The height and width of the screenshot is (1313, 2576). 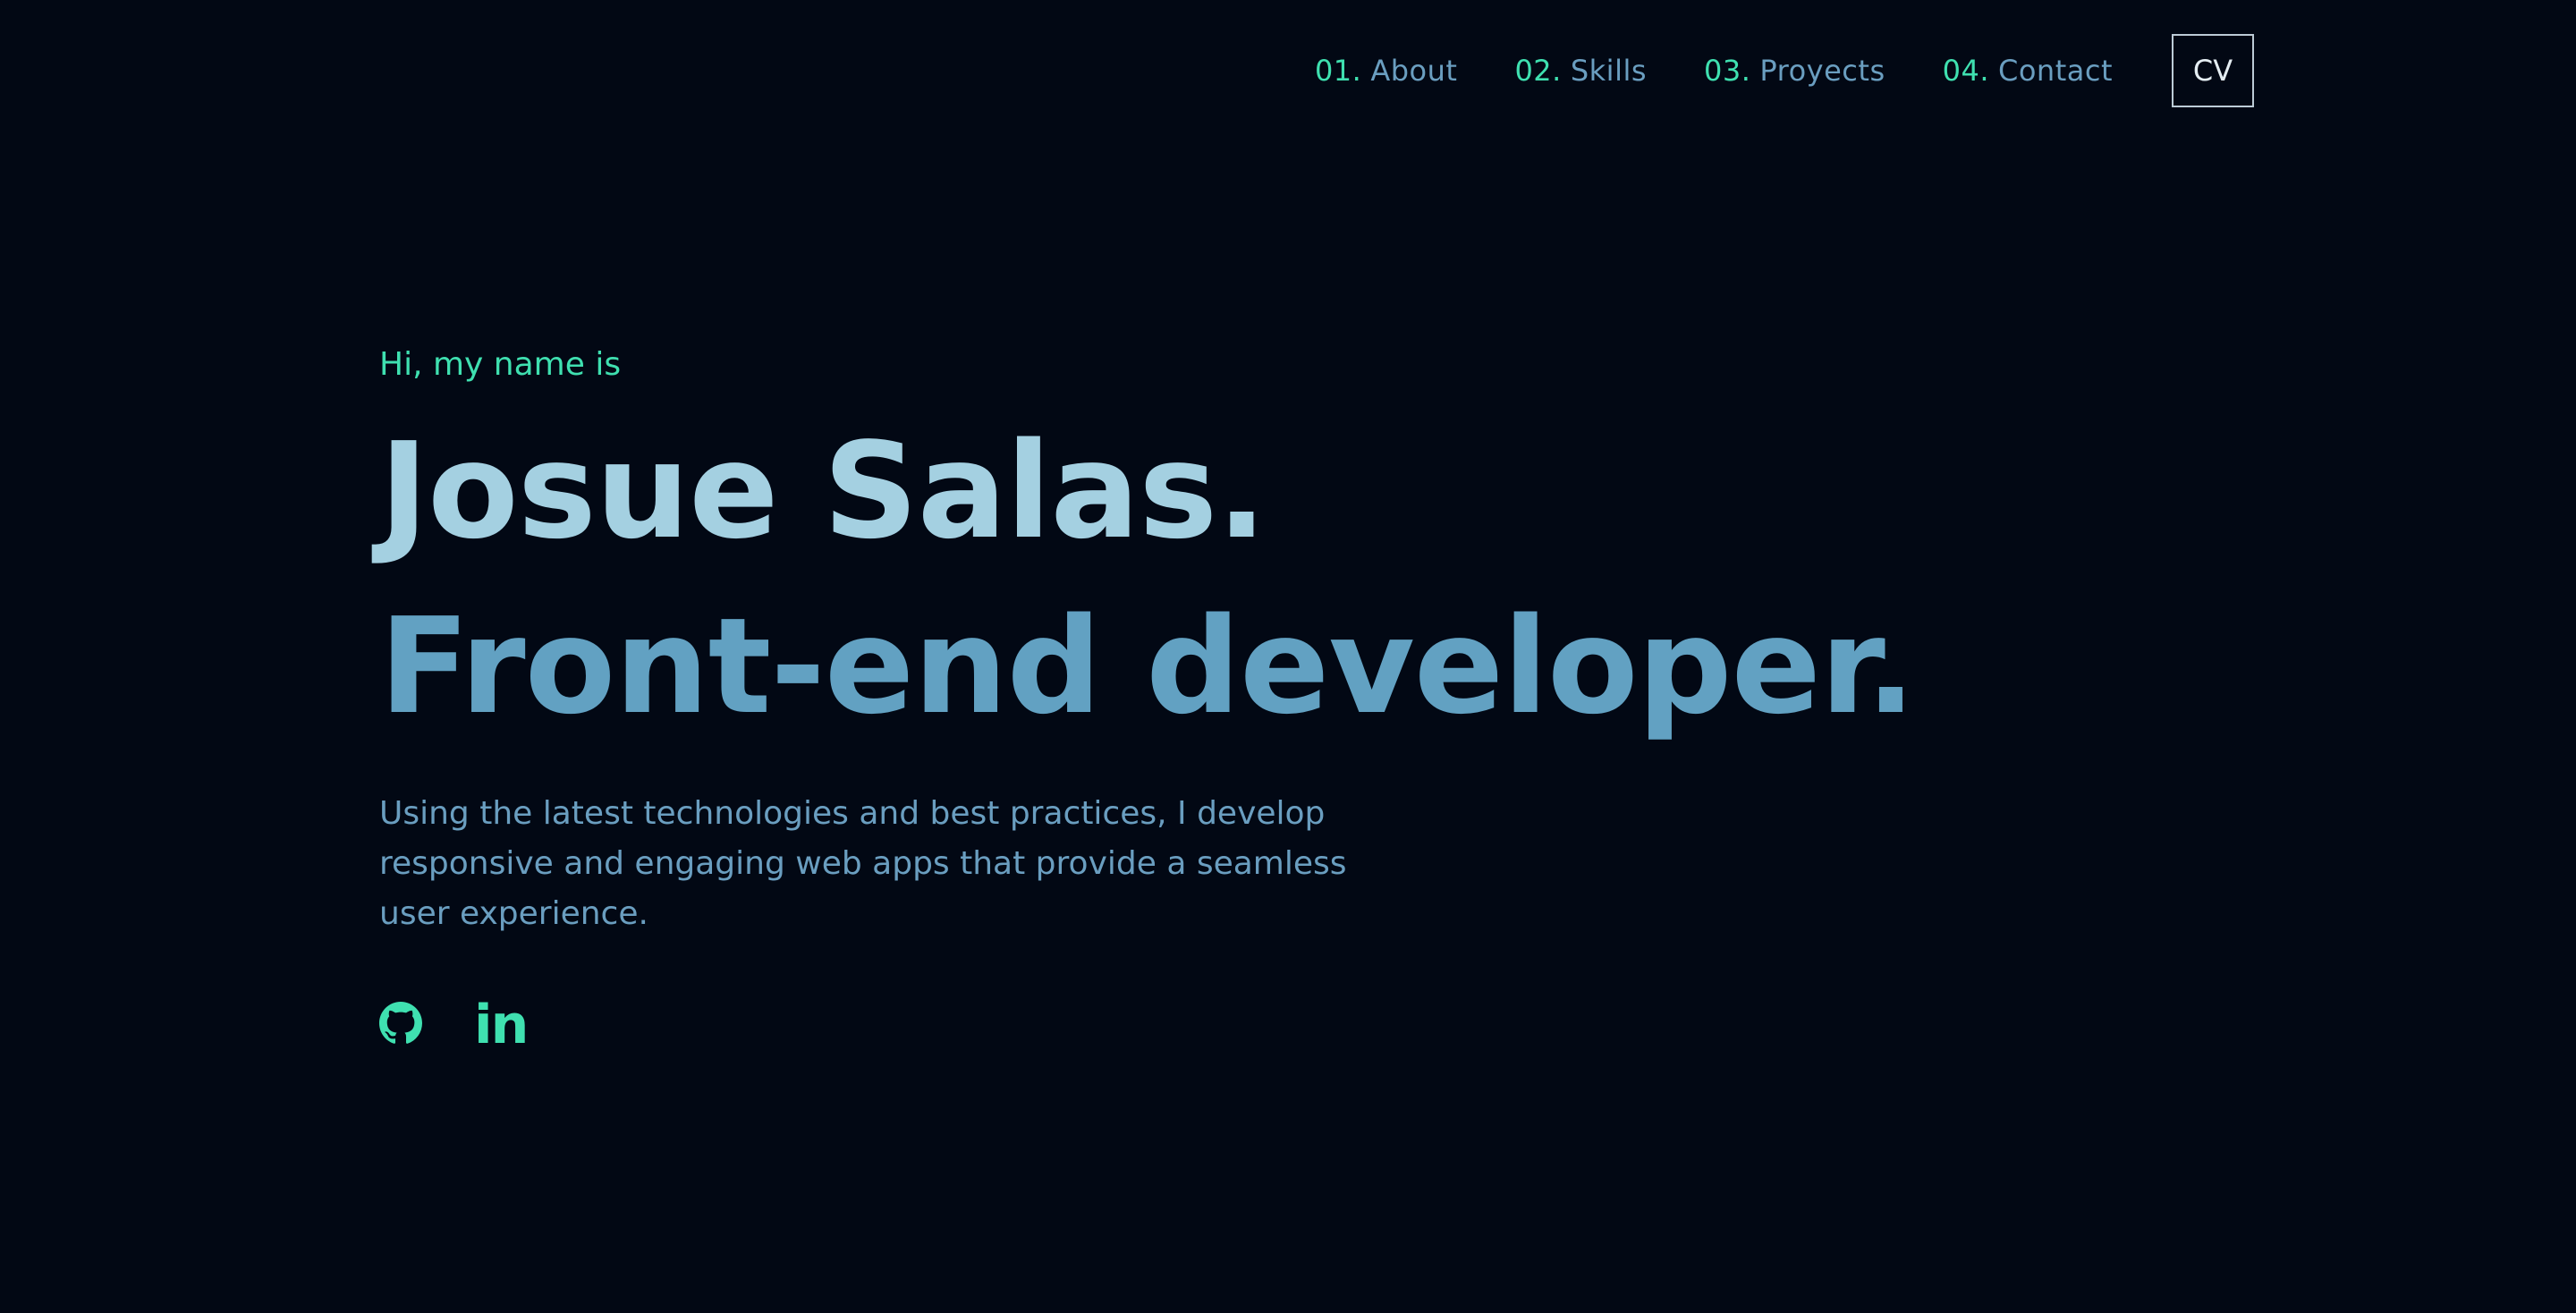 I want to click on linkedin-link: in, so click(x=501, y=1025).